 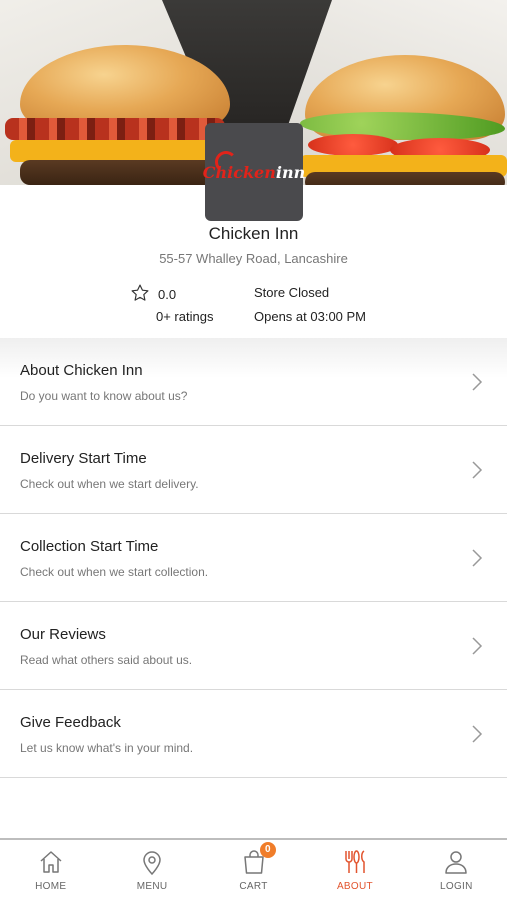 I want to click on tab-label: ABOUT, so click(x=354, y=886).